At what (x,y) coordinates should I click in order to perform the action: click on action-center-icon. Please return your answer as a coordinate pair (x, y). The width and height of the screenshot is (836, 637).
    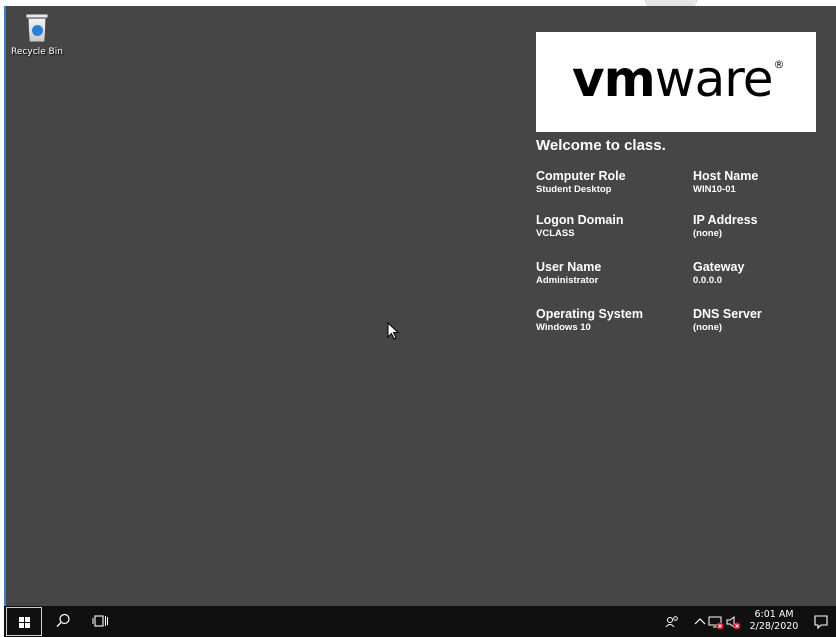
    Looking at the image, I should click on (821, 622).